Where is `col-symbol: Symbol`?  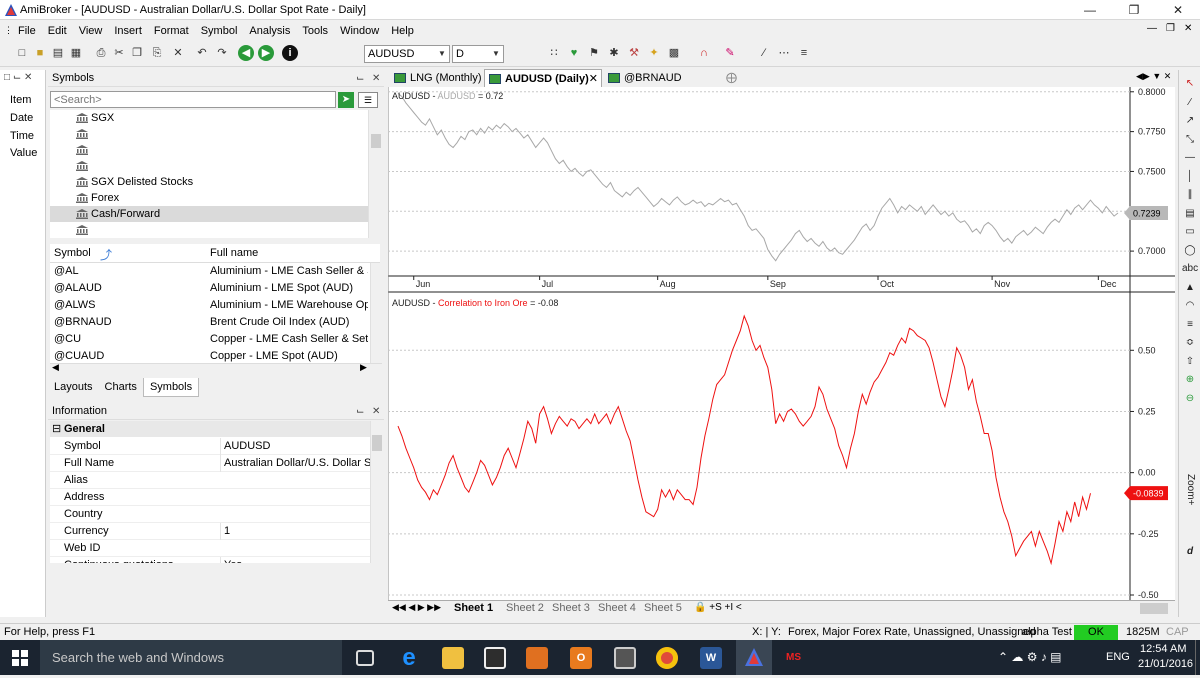
col-symbol: Symbol is located at coordinates (72, 253).